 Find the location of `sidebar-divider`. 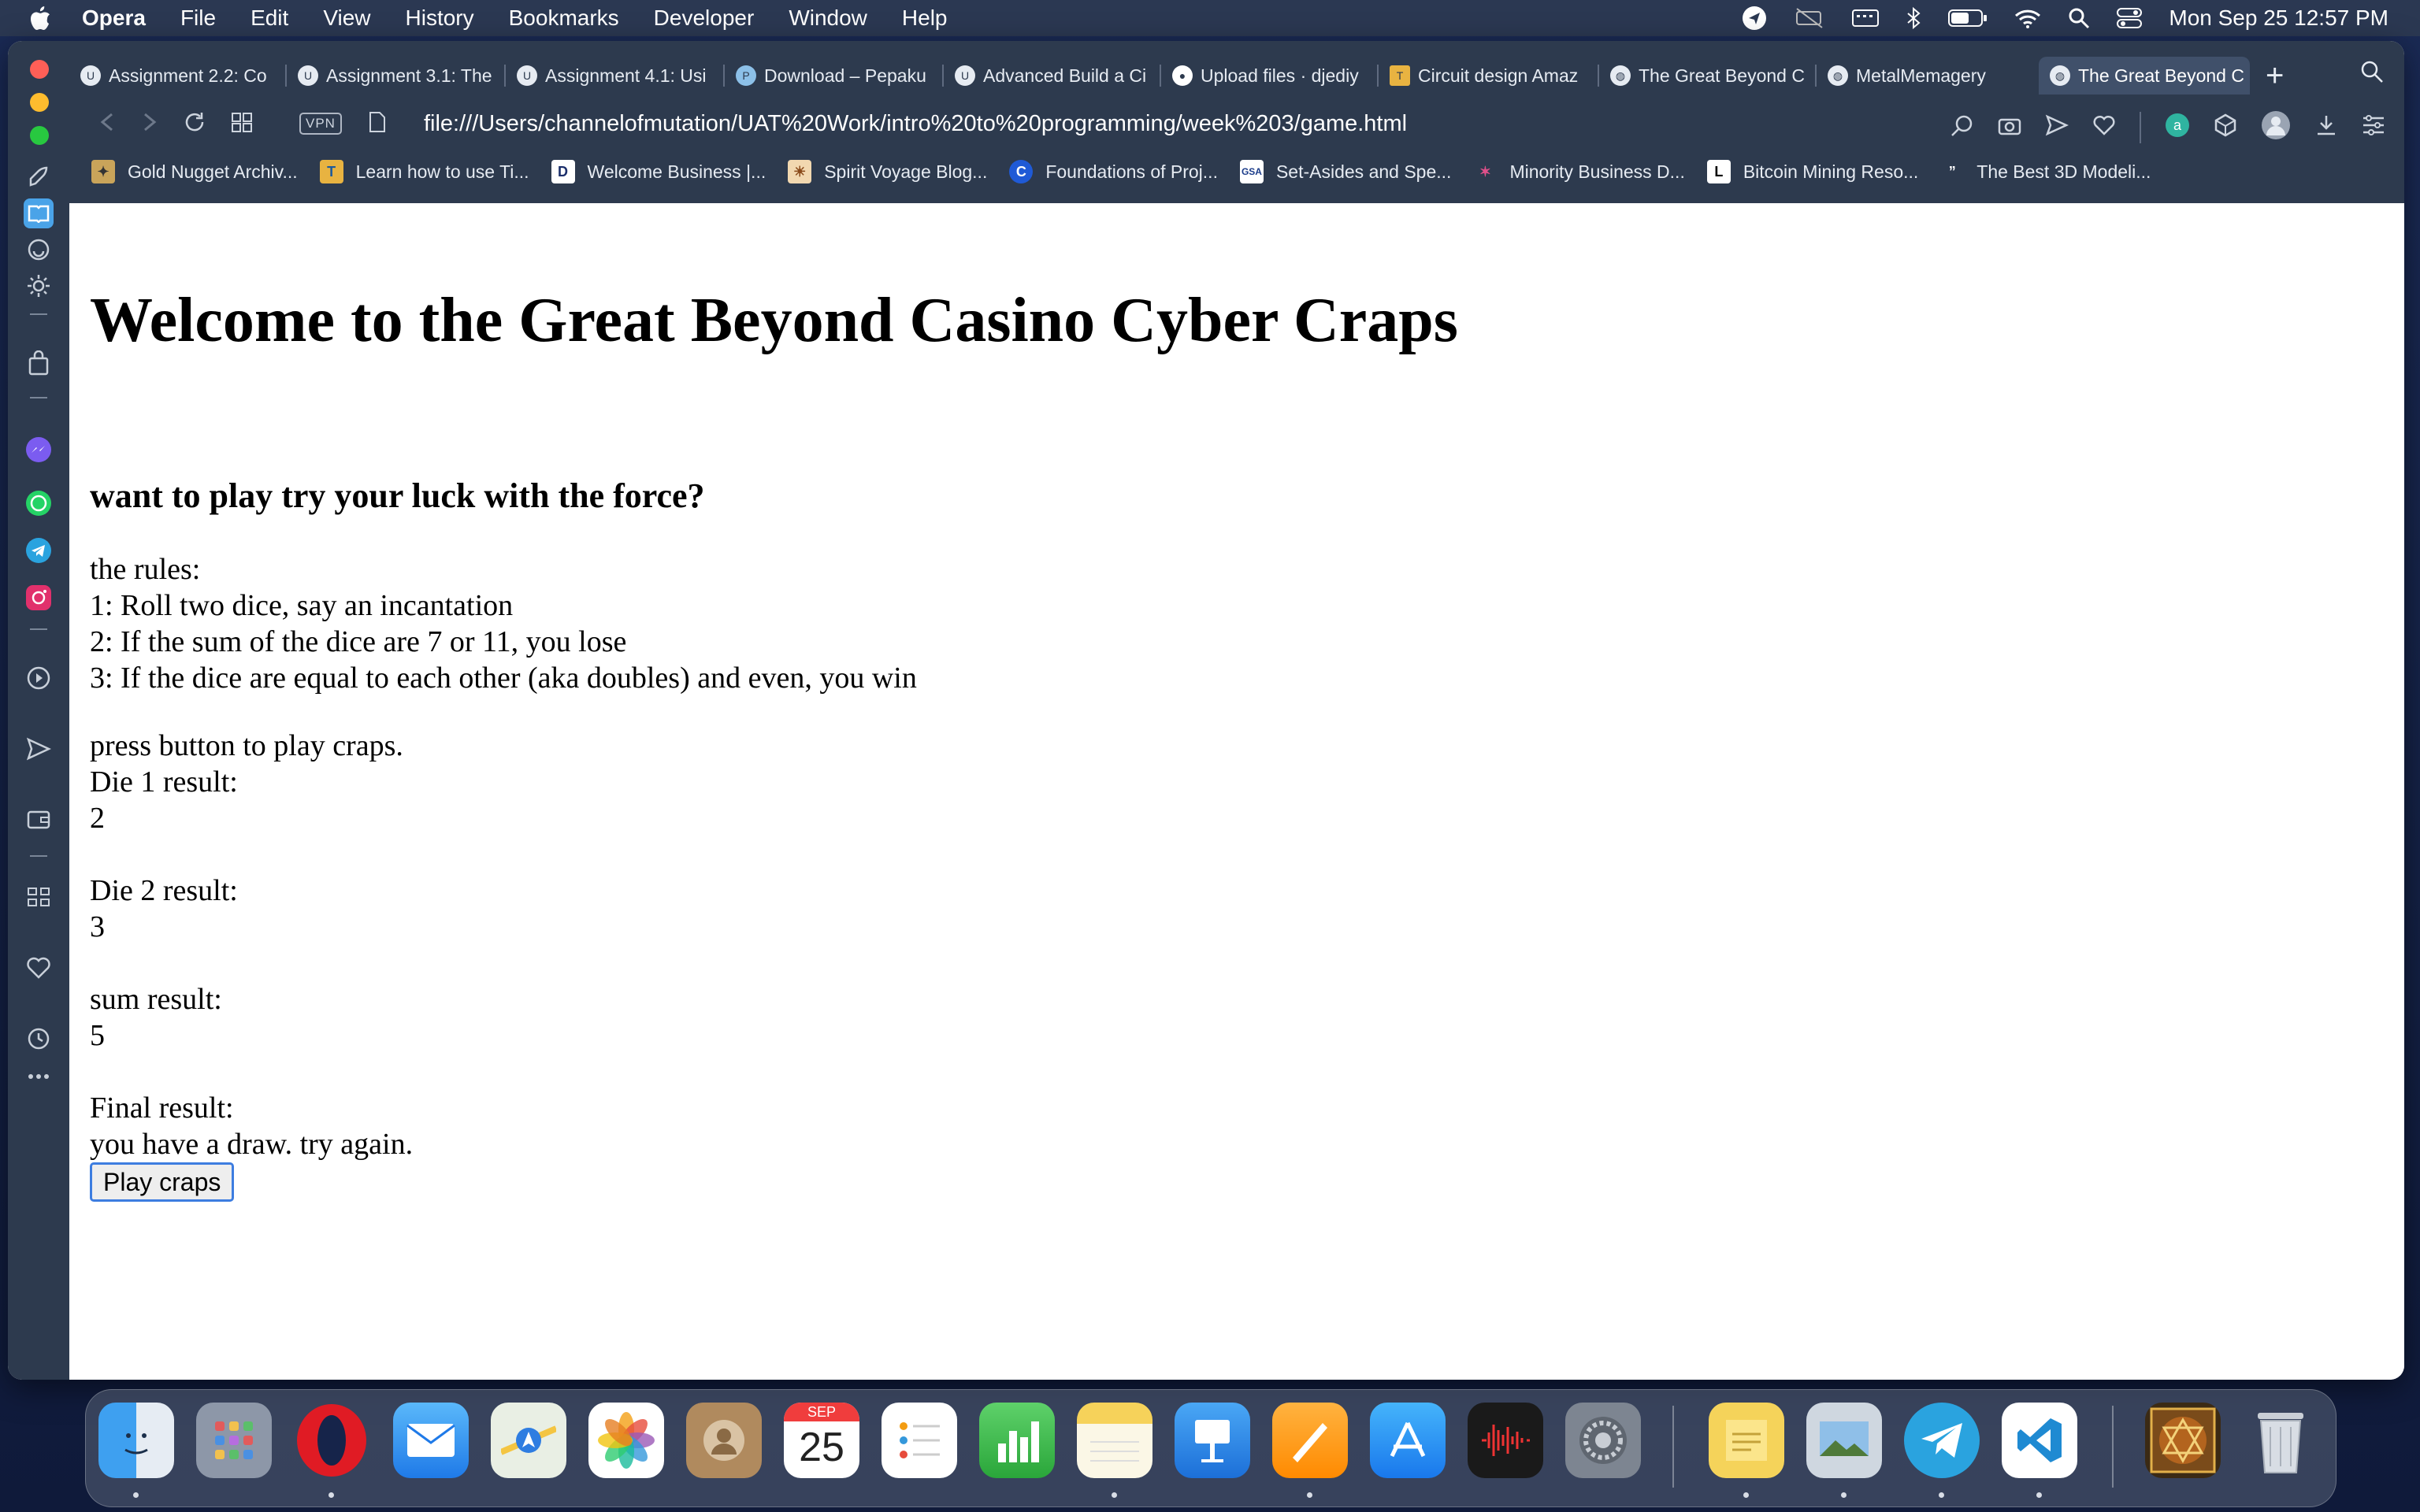

sidebar-divider is located at coordinates (38, 397).